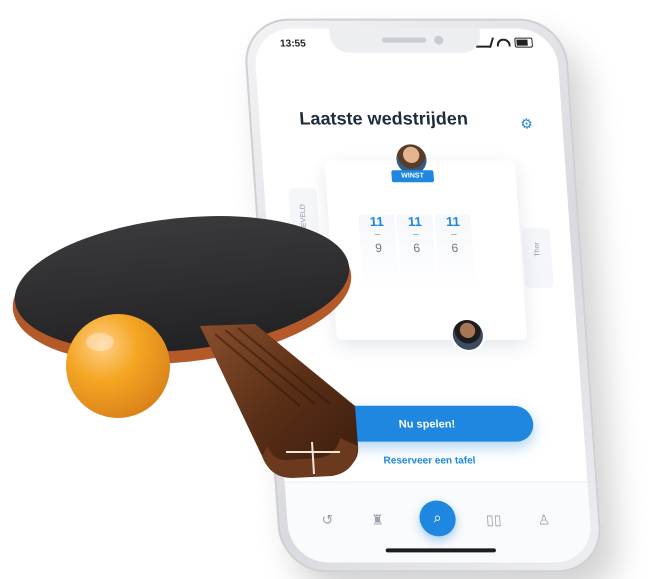 This screenshot has height=579, width=653. I want to click on side-card-right-label: Thor, so click(537, 249).